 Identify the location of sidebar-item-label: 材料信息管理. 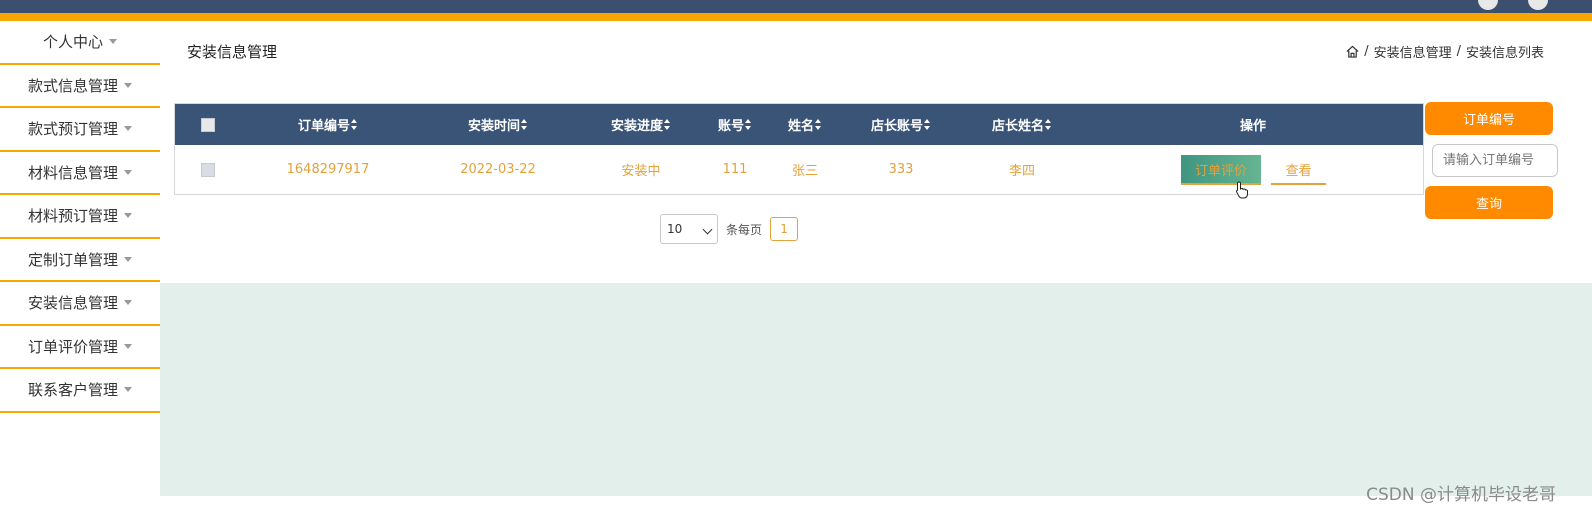
(72, 172).